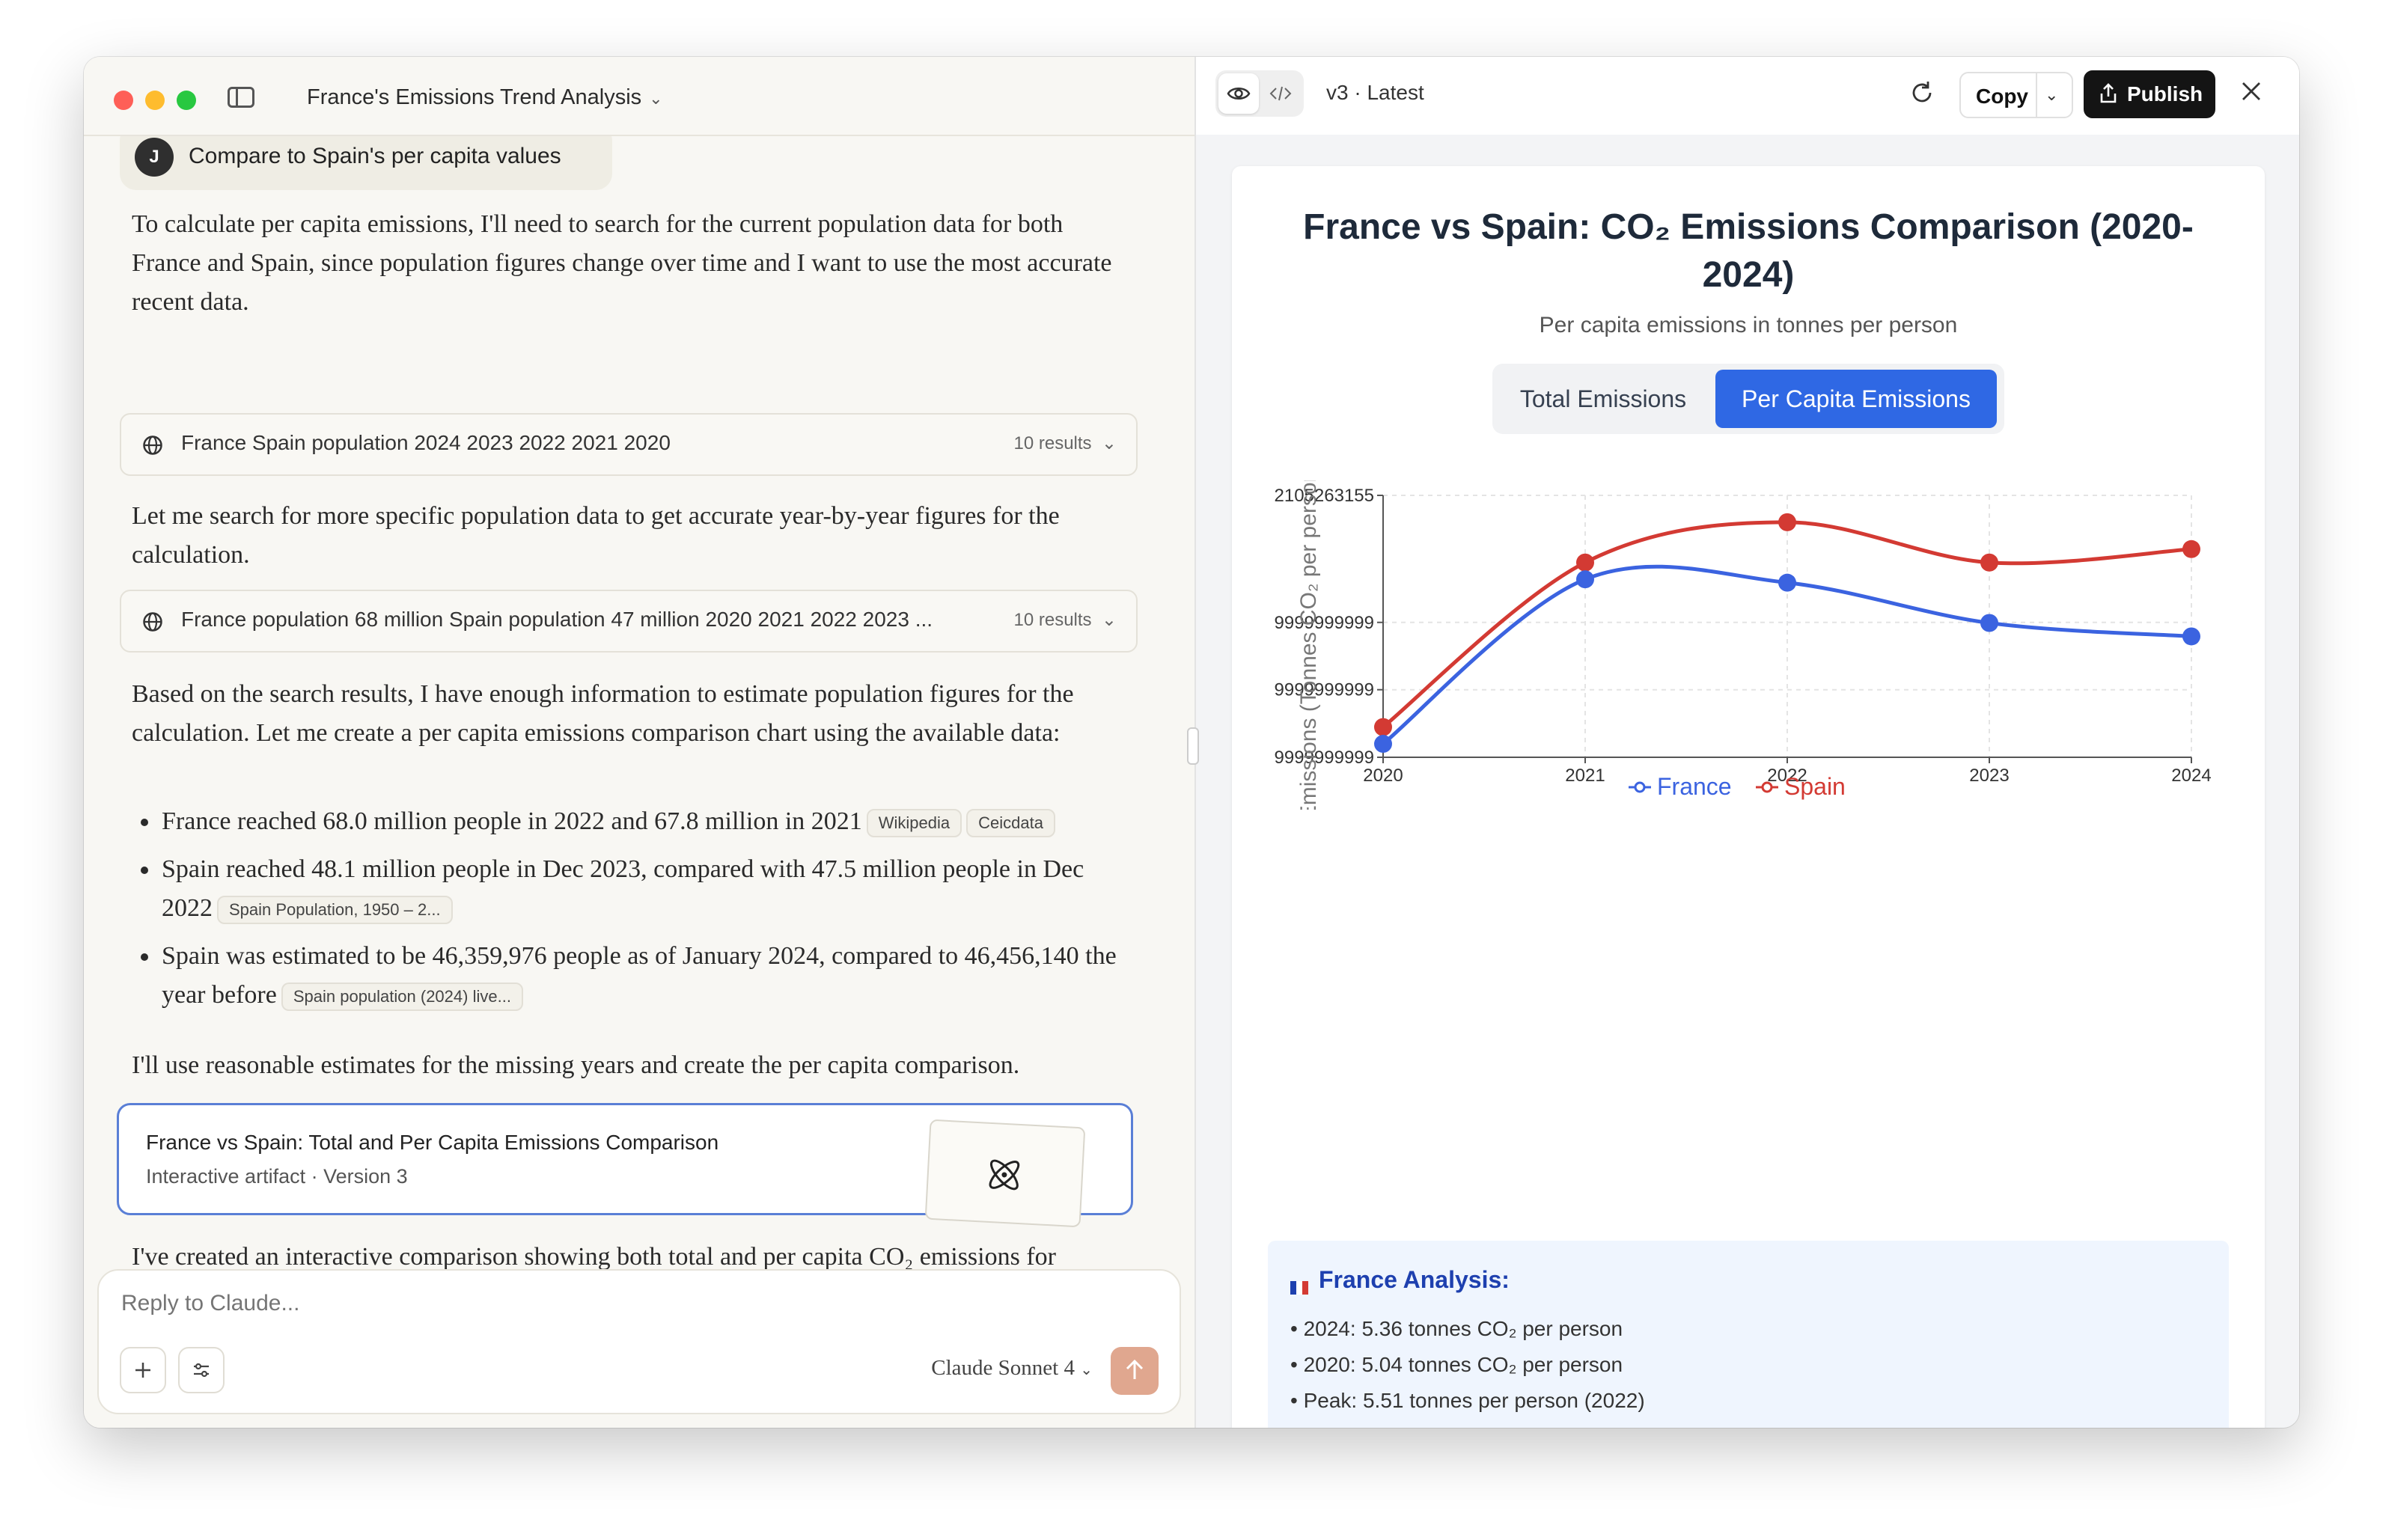 This screenshot has width=2383, height=1540. I want to click on citation-chip: Wikipedia, so click(914, 824).